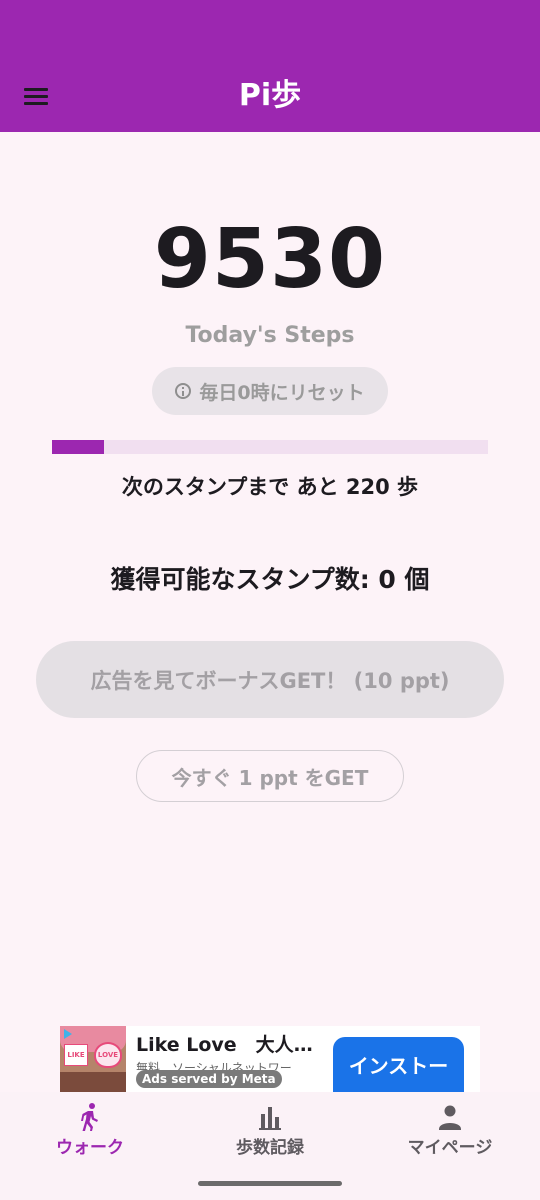 Image resolution: width=540 pixels, height=1200 pixels. What do you see at coordinates (450, 1148) in the screenshot?
I see `nav-item-mypage-label: マイページ` at bounding box center [450, 1148].